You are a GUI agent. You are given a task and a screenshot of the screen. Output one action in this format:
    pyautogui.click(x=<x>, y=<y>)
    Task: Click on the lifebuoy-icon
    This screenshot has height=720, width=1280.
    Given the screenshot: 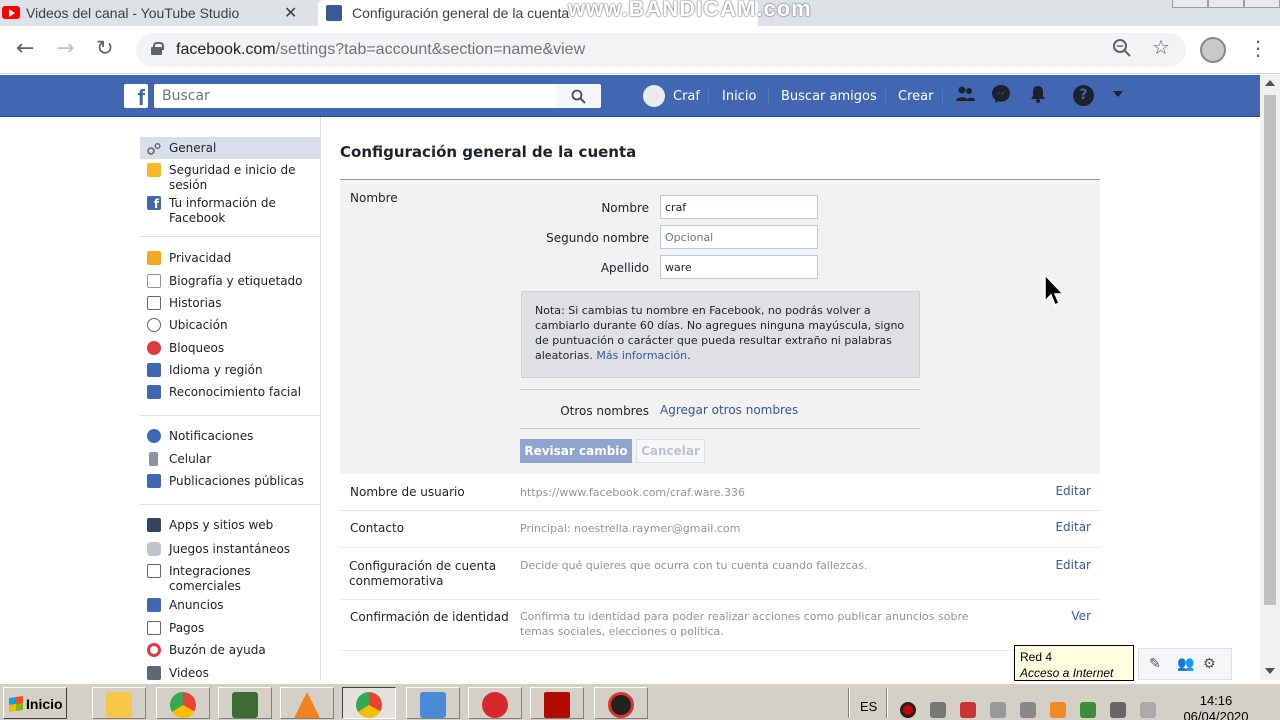 What is the action you would take?
    pyautogui.click(x=154, y=650)
    